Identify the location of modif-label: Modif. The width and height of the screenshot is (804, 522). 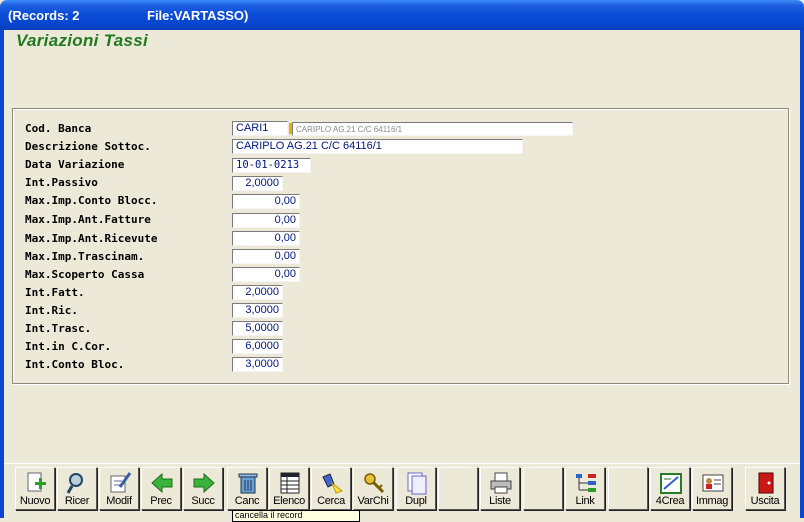
(119, 501).